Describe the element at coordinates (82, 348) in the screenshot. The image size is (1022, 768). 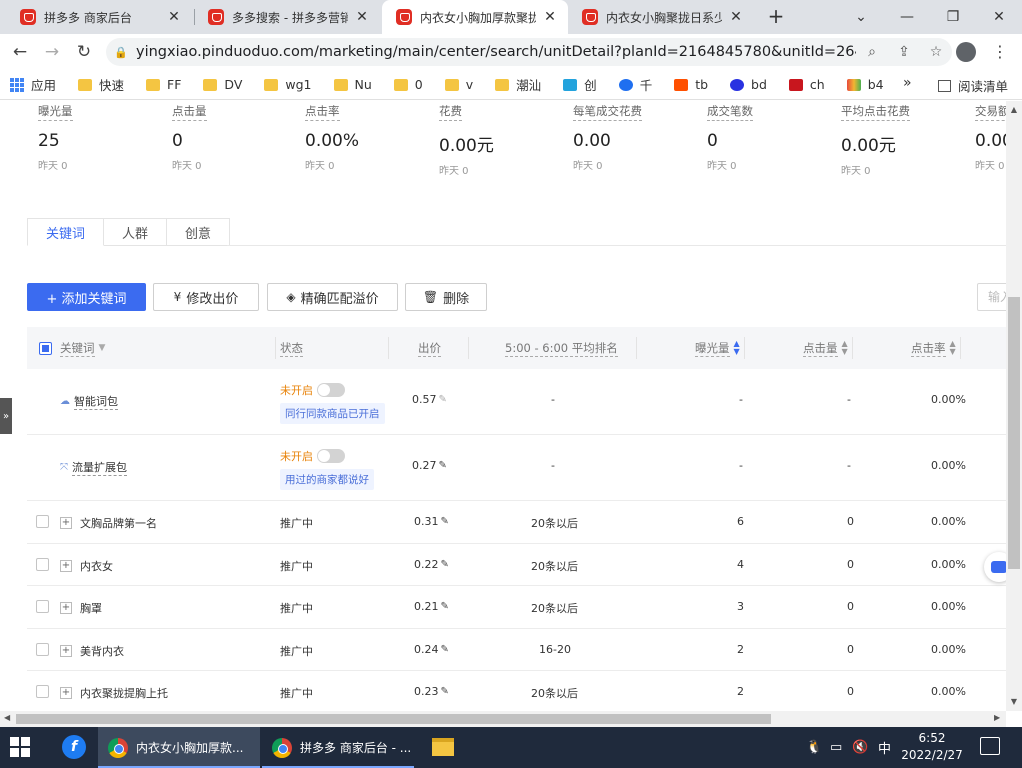
I see `header-keyword: 关键词 ▼` at that location.